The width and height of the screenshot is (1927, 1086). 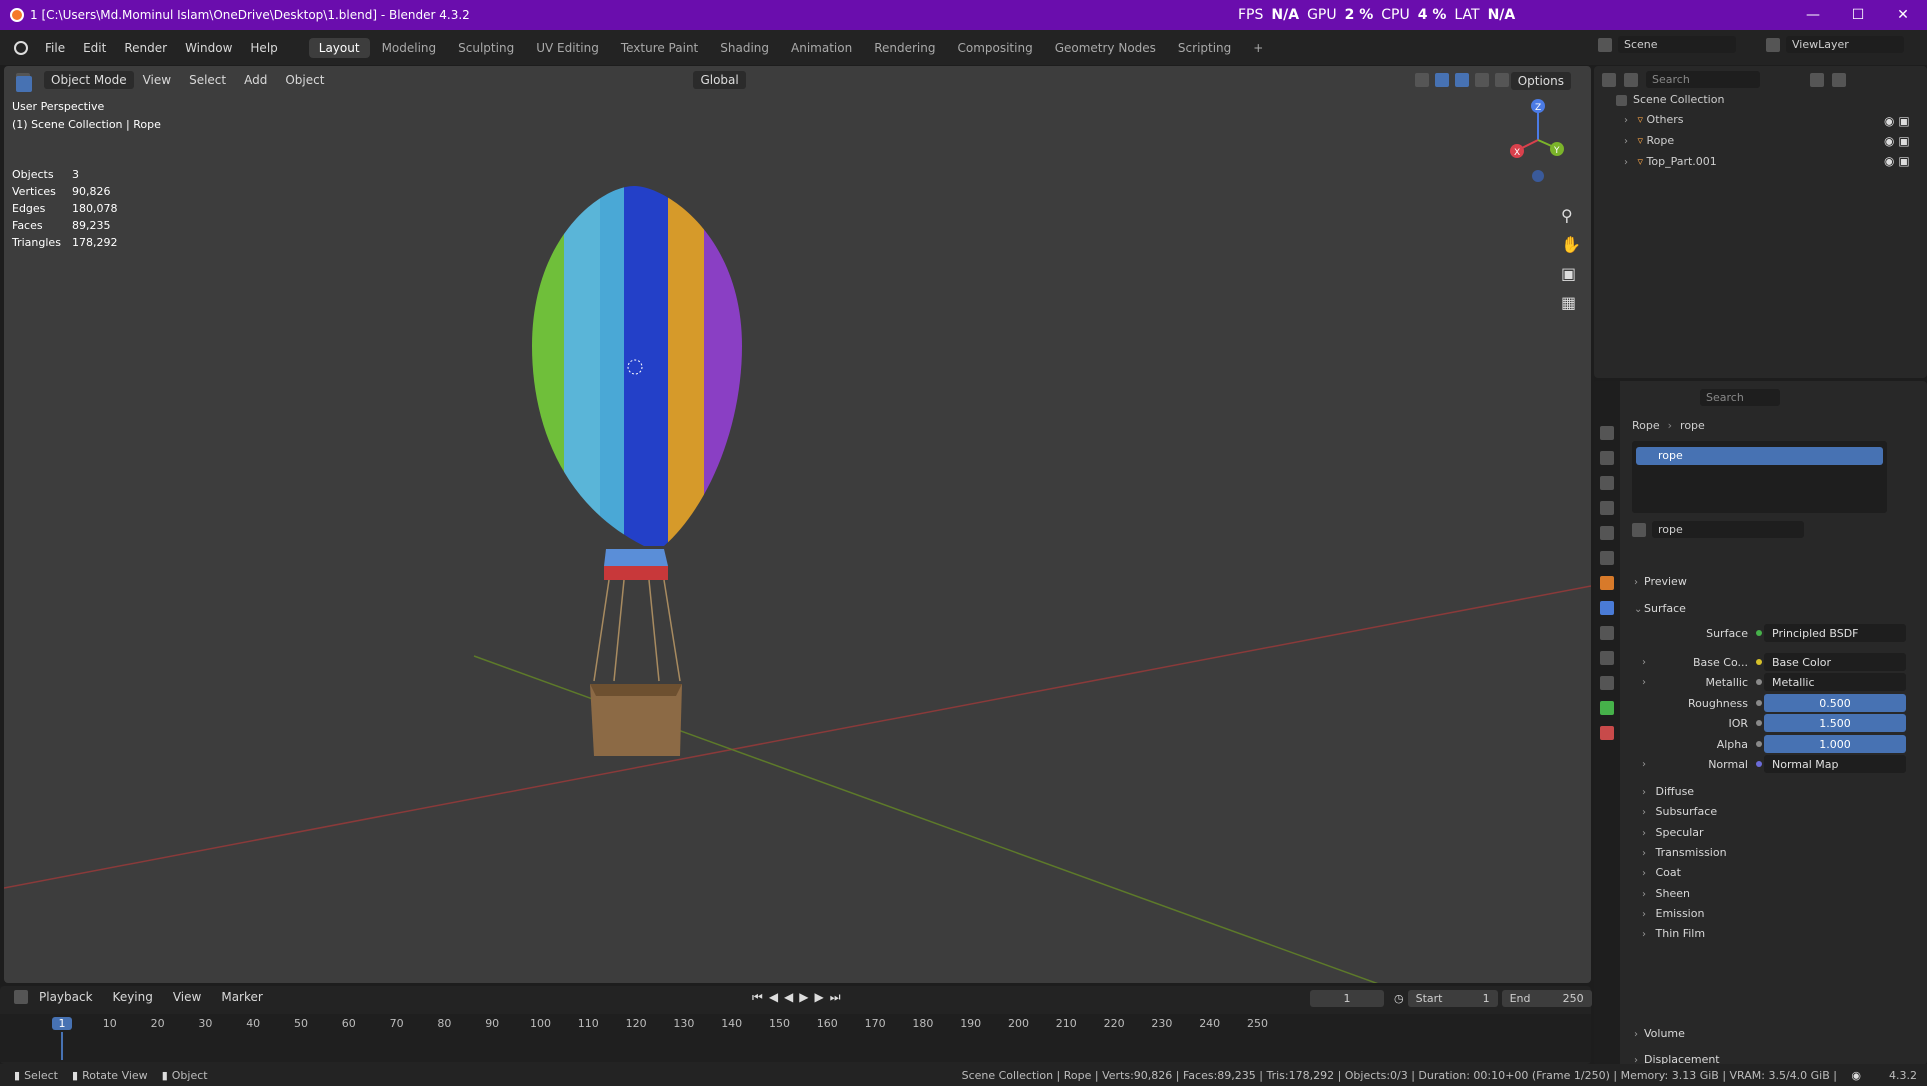 What do you see at coordinates (1813, 15) in the screenshot?
I see `minimize-button: —` at bounding box center [1813, 15].